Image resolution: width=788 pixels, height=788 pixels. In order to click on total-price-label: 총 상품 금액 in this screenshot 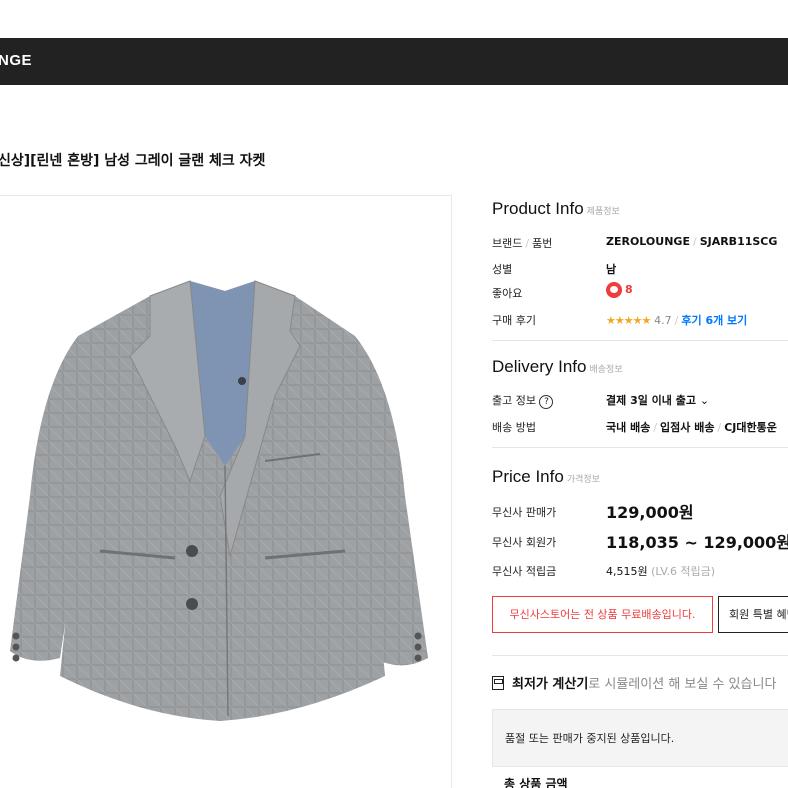, I will do `click(536, 782)`.